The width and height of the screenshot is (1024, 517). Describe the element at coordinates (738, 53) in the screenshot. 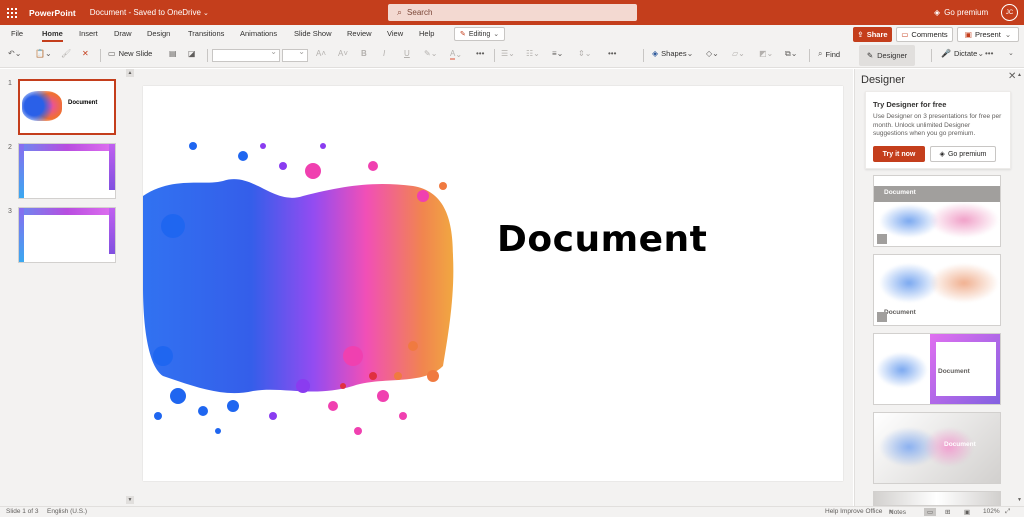

I see `shape-outline-icon: ▱⌄` at that location.